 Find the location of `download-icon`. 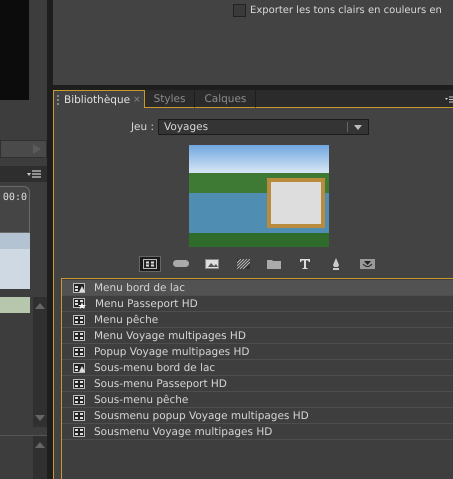

download-icon is located at coordinates (367, 263).